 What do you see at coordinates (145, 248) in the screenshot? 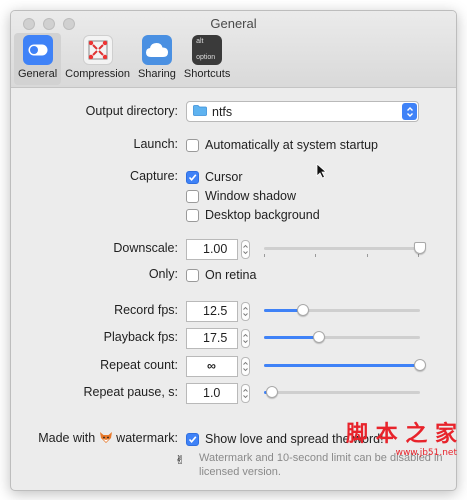
I see `downscale-label: Downscale:` at bounding box center [145, 248].